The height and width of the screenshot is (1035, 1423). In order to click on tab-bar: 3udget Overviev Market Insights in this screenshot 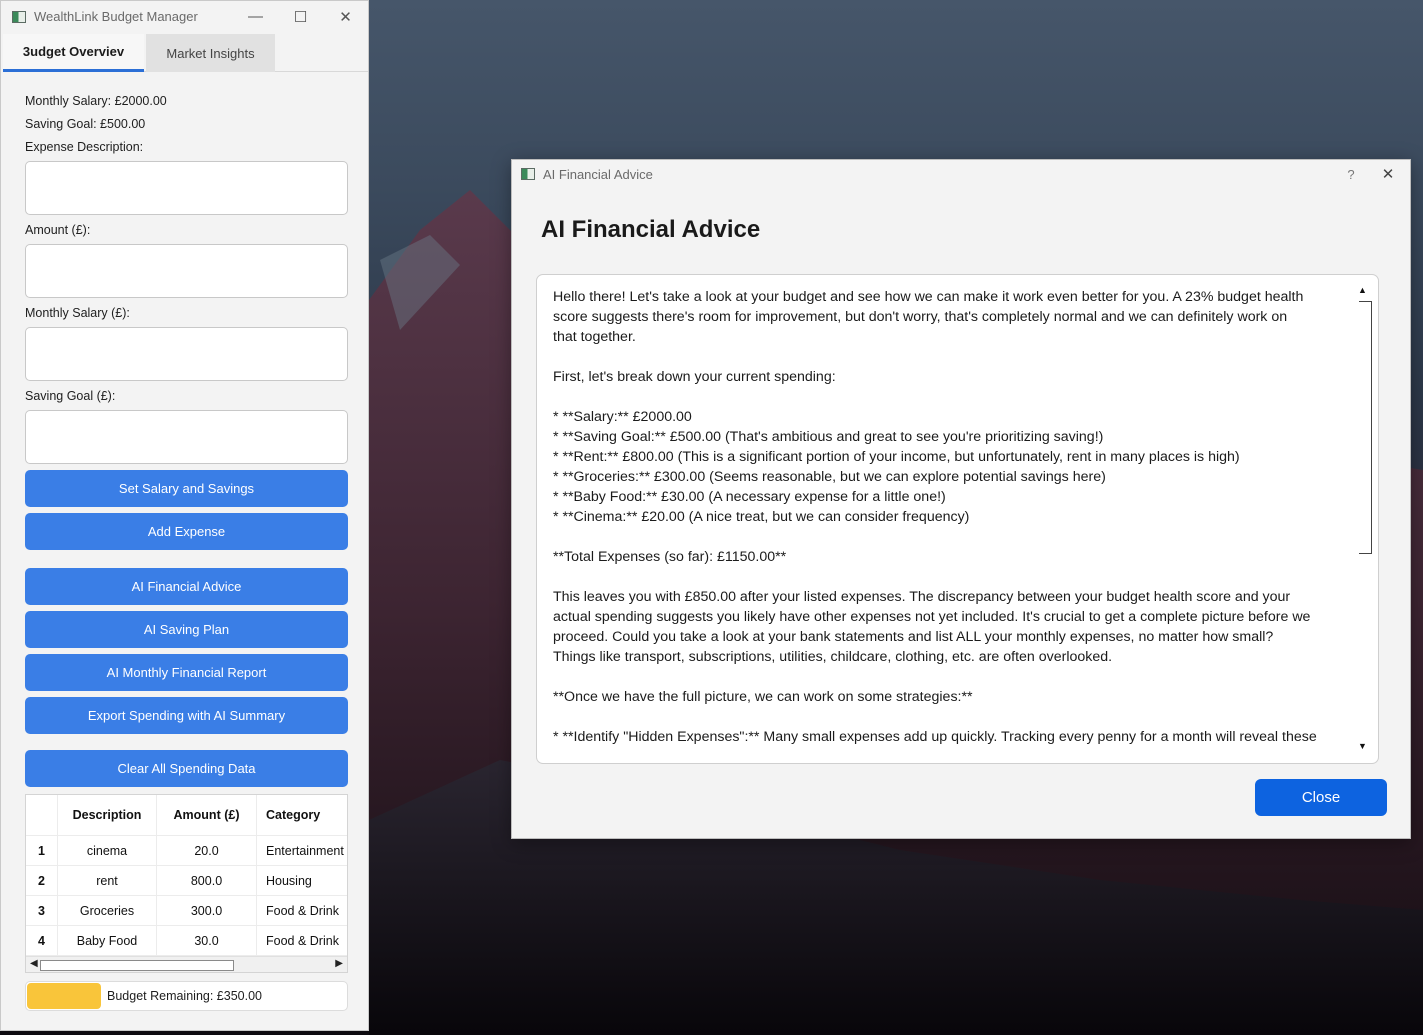, I will do `click(185, 52)`.